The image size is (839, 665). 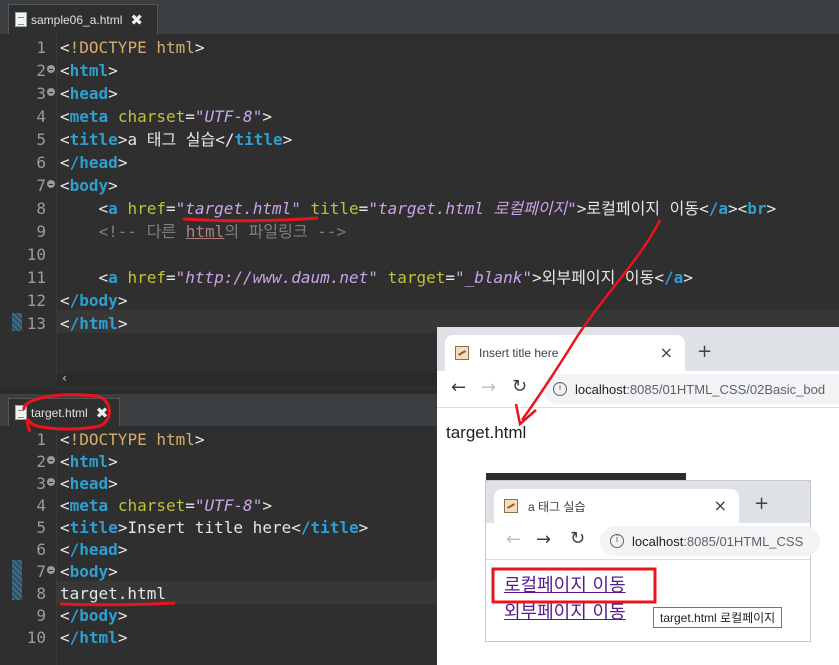 I want to click on annotation-link-box, so click(x=574, y=585).